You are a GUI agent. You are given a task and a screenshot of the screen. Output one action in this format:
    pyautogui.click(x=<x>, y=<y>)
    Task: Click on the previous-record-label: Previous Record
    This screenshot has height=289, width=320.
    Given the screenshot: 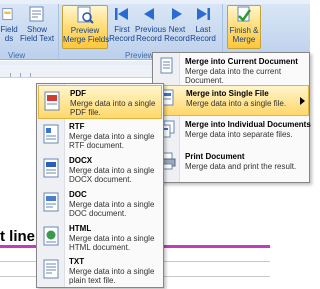 What is the action you would take?
    pyautogui.click(x=151, y=34)
    